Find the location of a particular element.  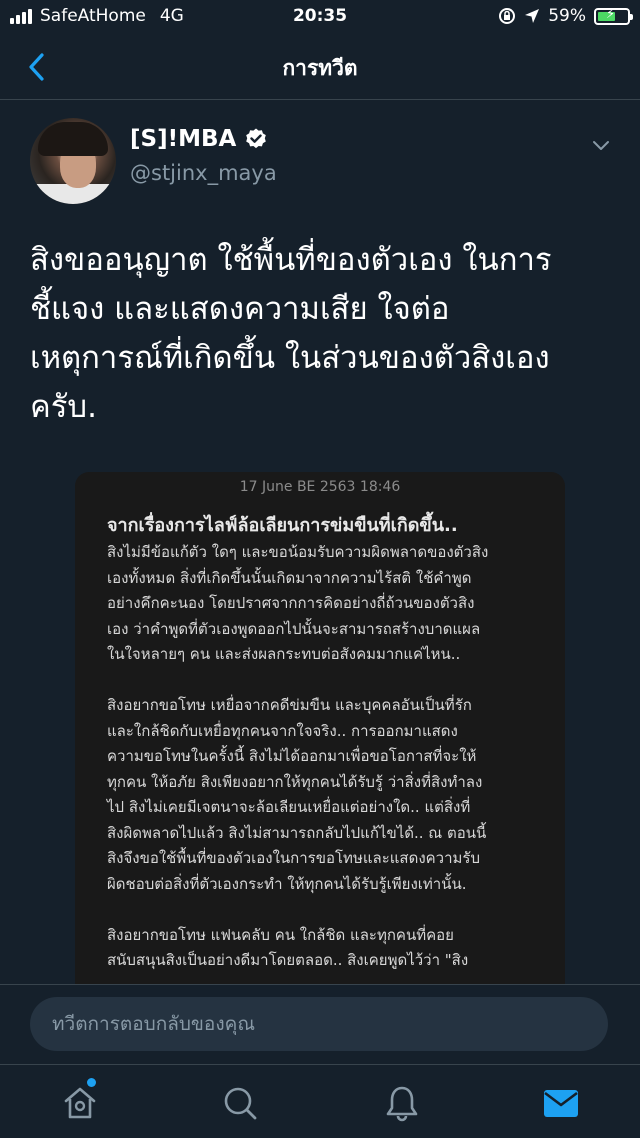

bell-icon is located at coordinates (402, 1103).